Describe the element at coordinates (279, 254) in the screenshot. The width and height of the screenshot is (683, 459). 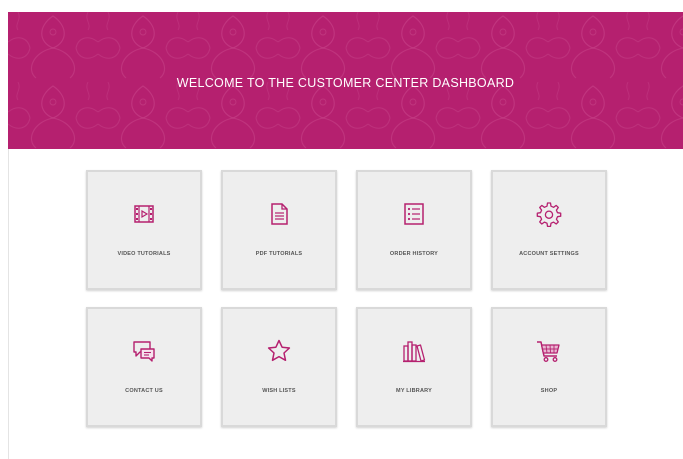
I see `tile-label: PDF TUTORIALS` at that location.